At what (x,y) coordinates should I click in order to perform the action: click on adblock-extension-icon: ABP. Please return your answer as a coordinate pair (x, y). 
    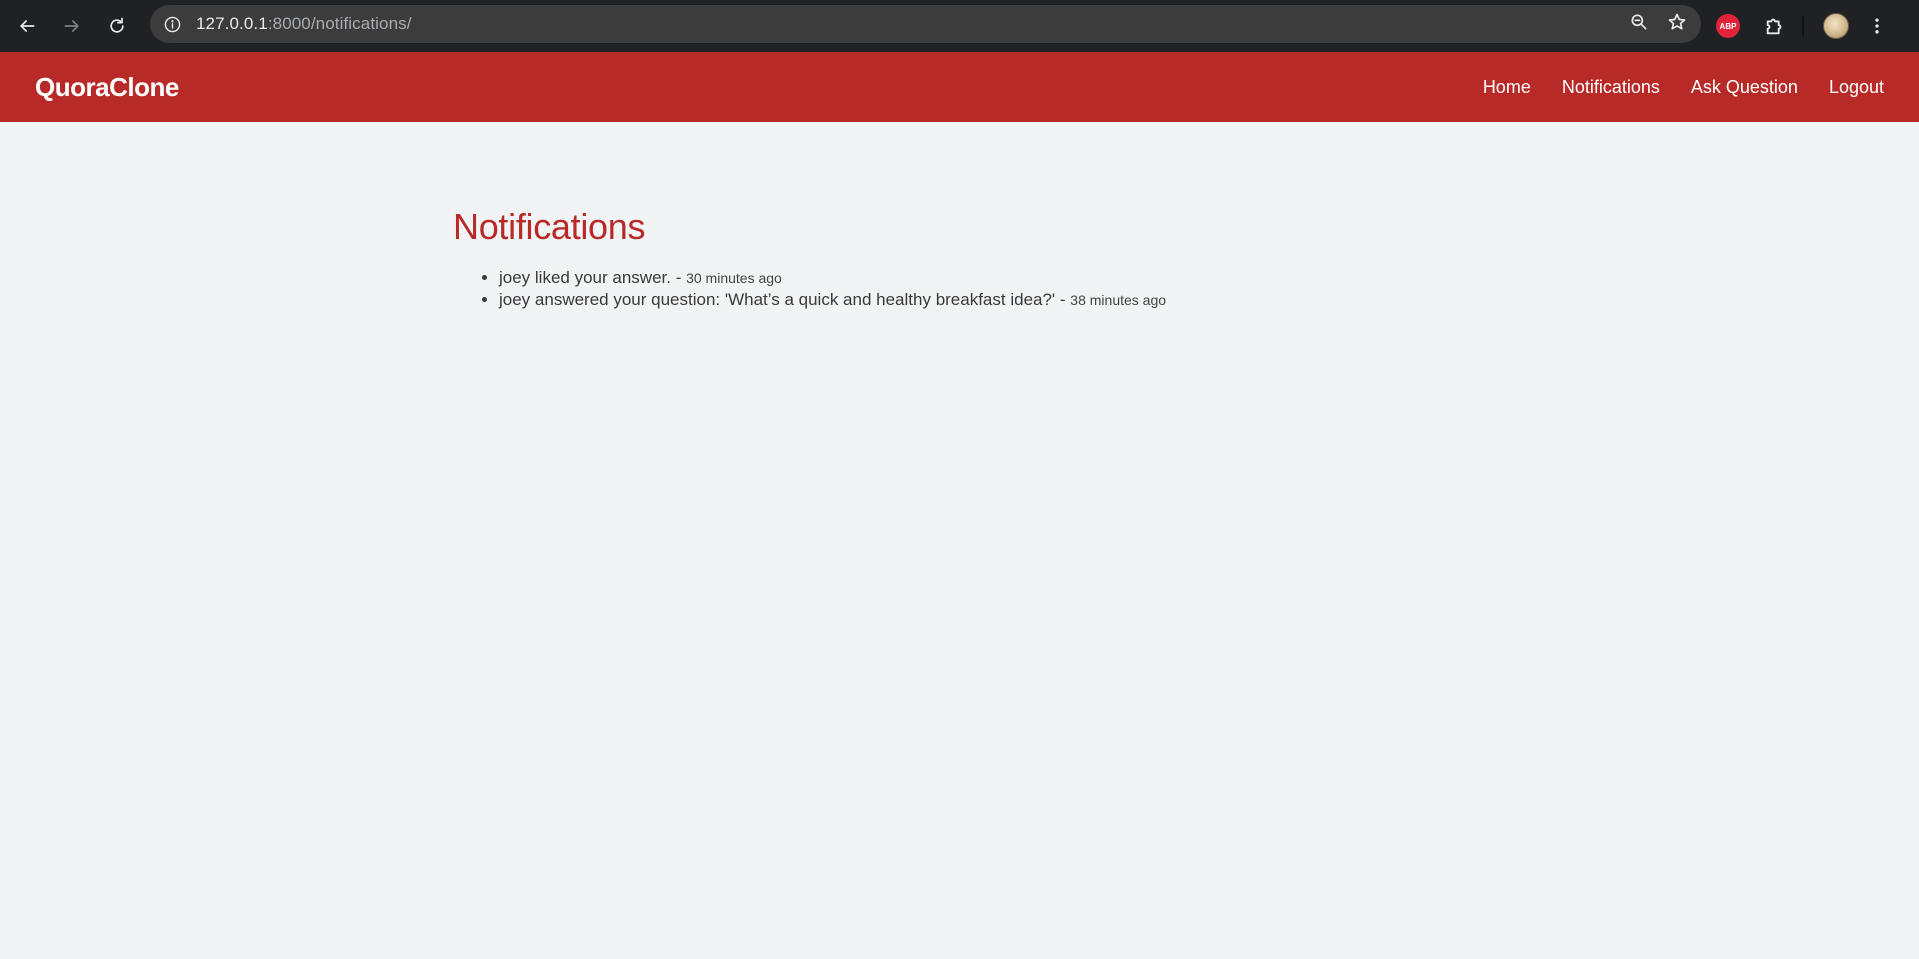
    Looking at the image, I should click on (1728, 26).